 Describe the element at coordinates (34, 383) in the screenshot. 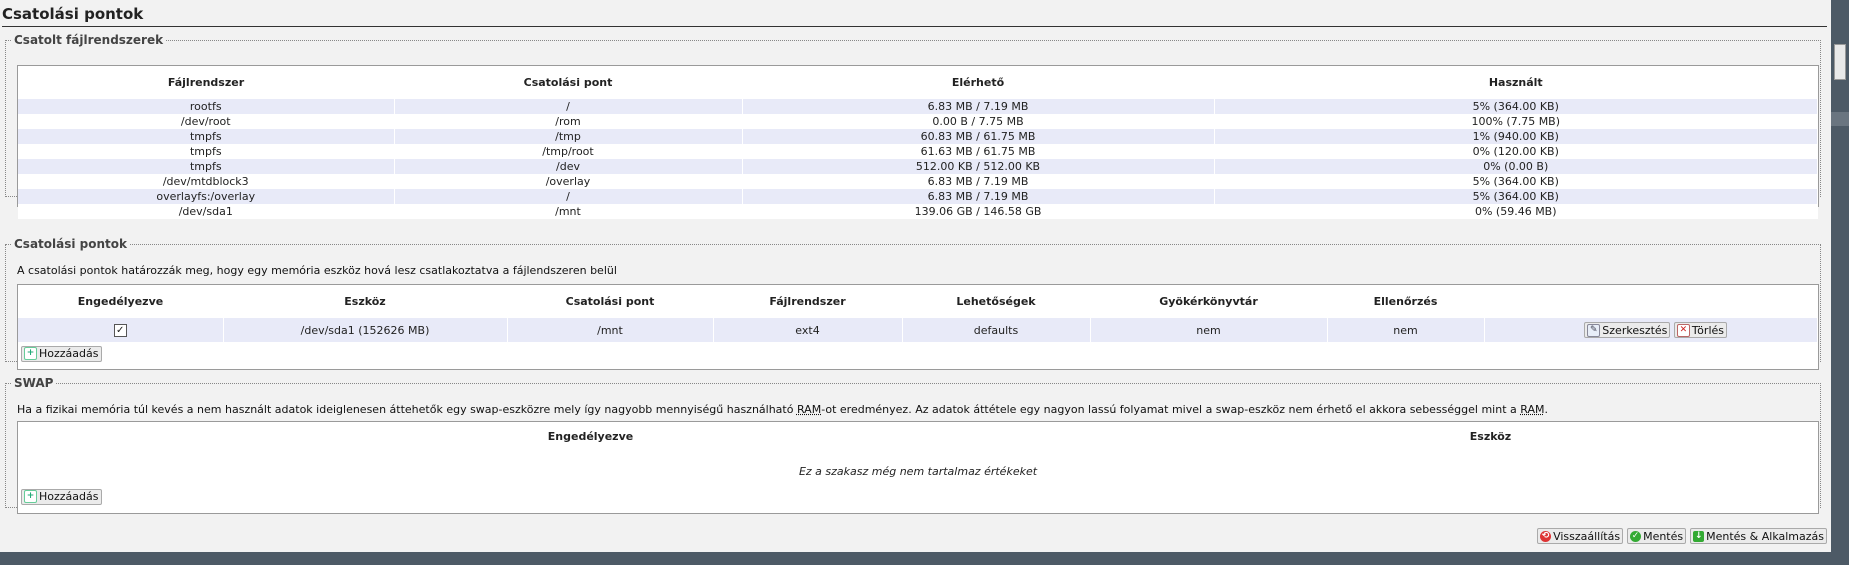

I see `swap-legend: SWAP` at that location.